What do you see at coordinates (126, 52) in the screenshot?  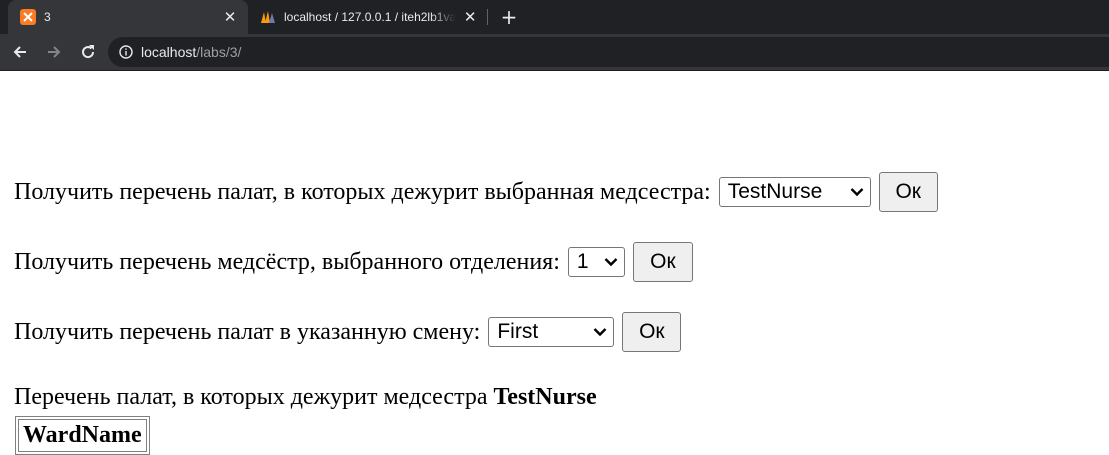 I see `info-icon` at bounding box center [126, 52].